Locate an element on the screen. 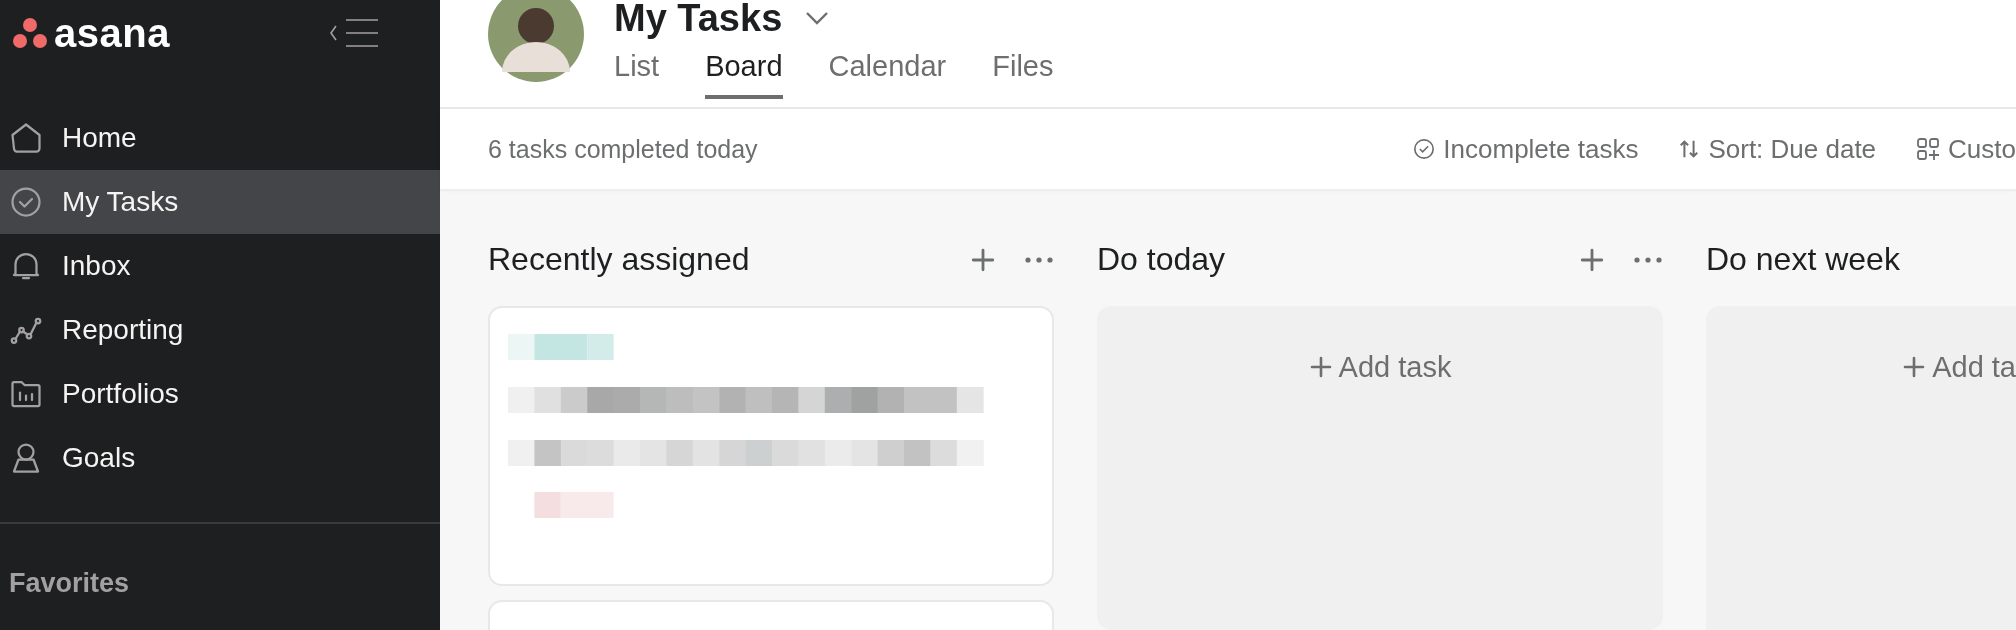  sidebar-item: Portfolios is located at coordinates (220, 394).